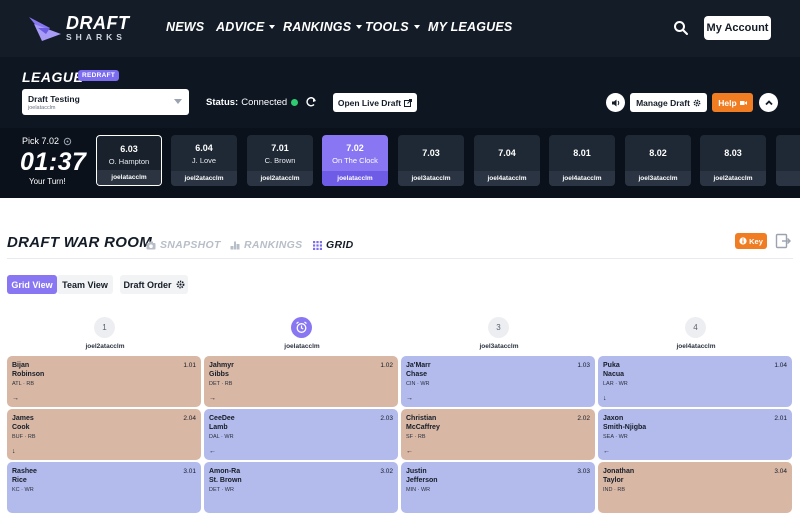 The width and height of the screenshot is (800, 513). Describe the element at coordinates (733, 160) in the screenshot. I see `pick-card: 8.03 joel2atacclm` at that location.